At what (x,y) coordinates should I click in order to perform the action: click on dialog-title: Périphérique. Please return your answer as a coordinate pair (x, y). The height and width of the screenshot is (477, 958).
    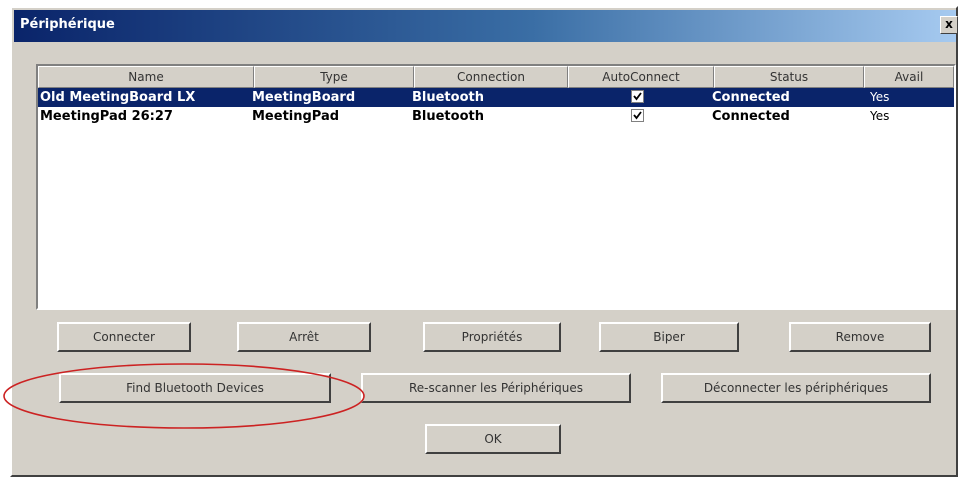
    Looking at the image, I should click on (67, 24).